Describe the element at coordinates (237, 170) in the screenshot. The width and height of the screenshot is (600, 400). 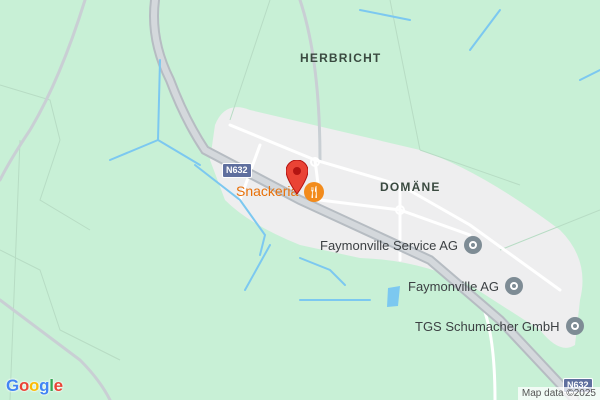
I see `road-shield-n632: N632` at that location.